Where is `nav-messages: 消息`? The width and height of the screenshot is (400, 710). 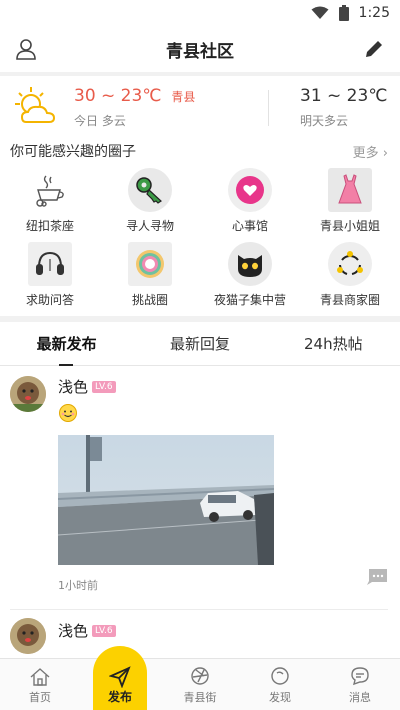 nav-messages: 消息 is located at coordinates (360, 684).